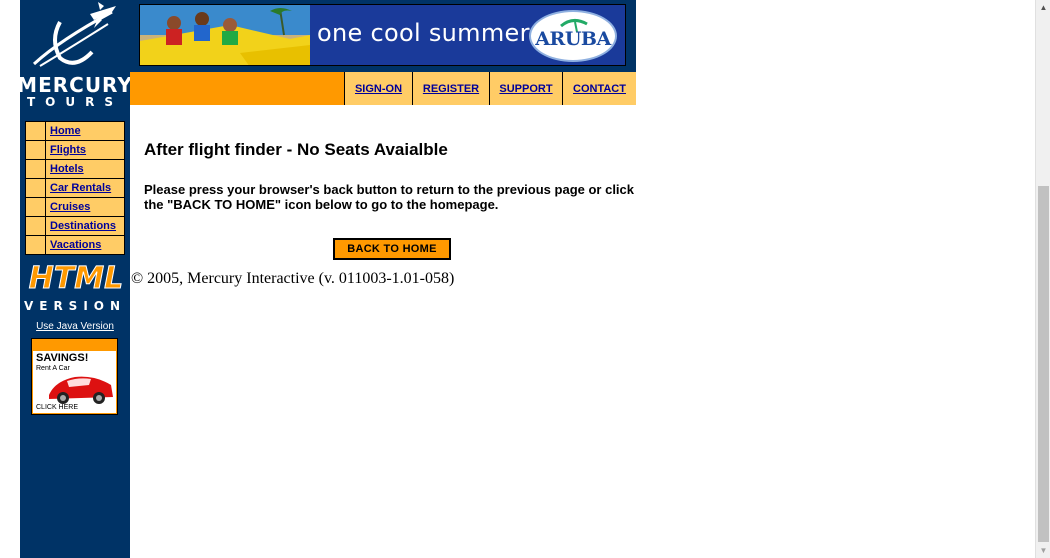 The height and width of the screenshot is (558, 1050). I want to click on topnav-item-contact: CONTACT, so click(599, 88).